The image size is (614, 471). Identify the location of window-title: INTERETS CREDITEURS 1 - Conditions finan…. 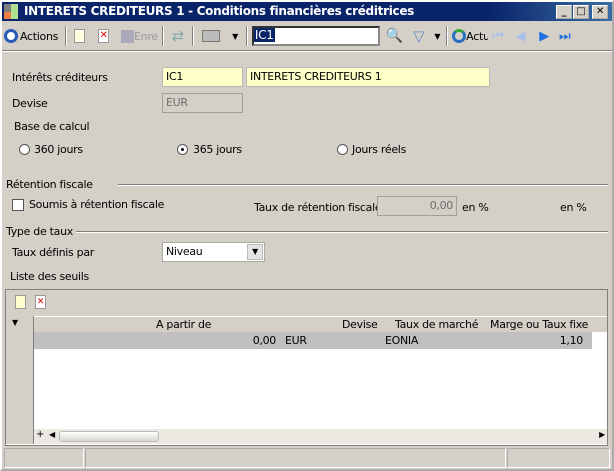
(307, 11).